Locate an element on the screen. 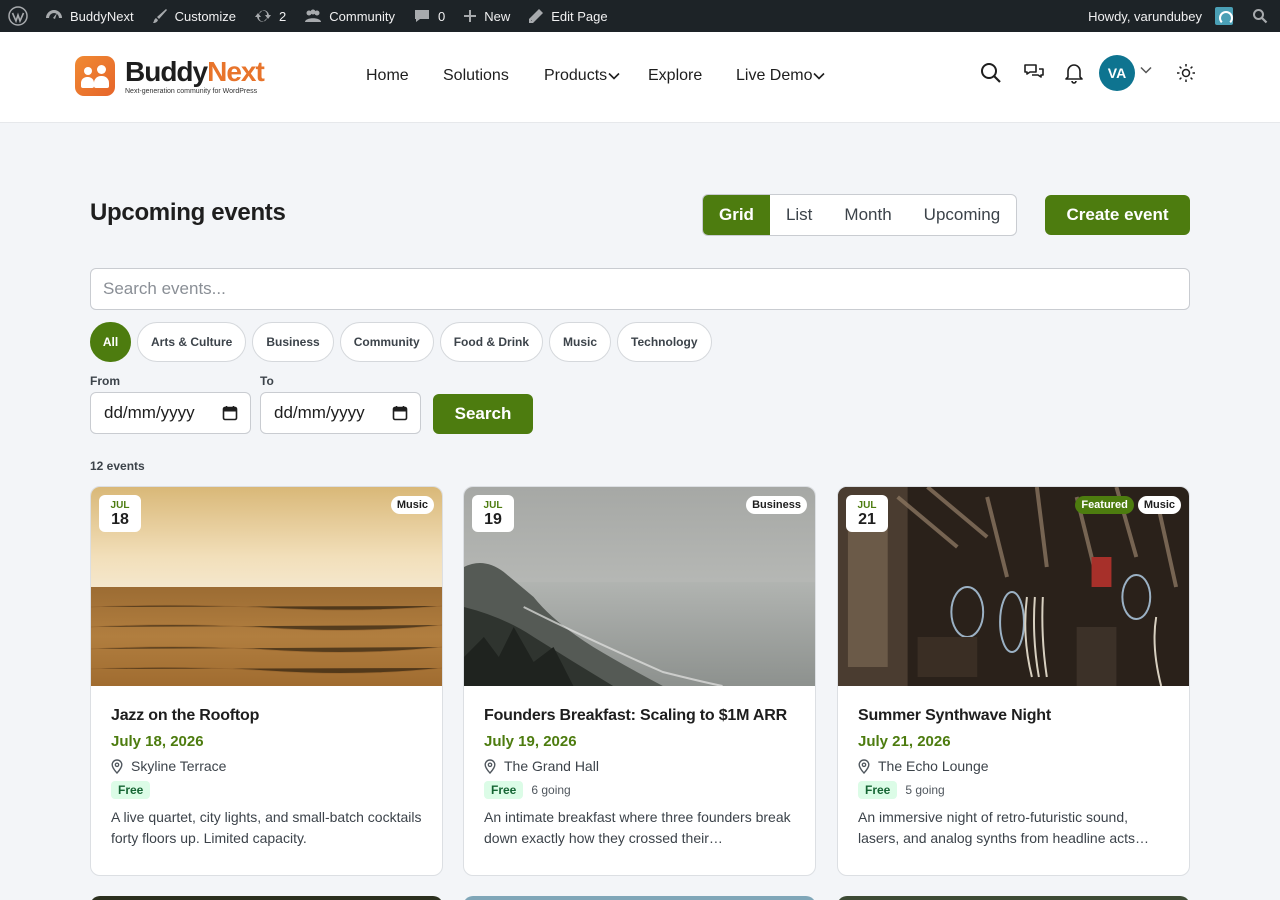 The height and width of the screenshot is (900, 1280). admin-bar-howdy: Howdy, varundubey is located at coordinates (1145, 16).